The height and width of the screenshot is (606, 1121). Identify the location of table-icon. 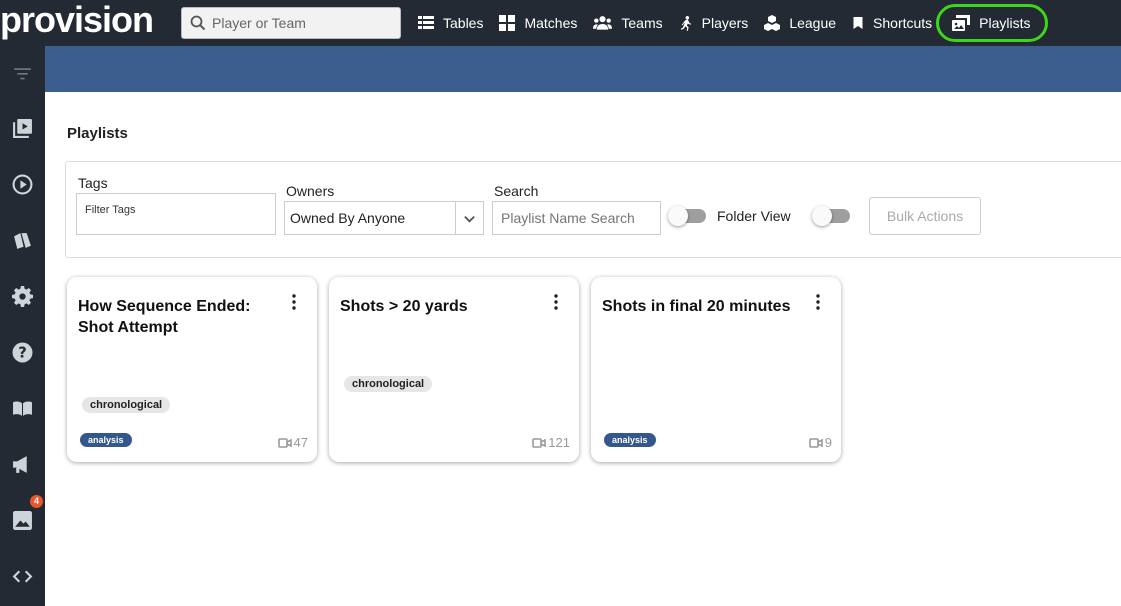
(426, 22).